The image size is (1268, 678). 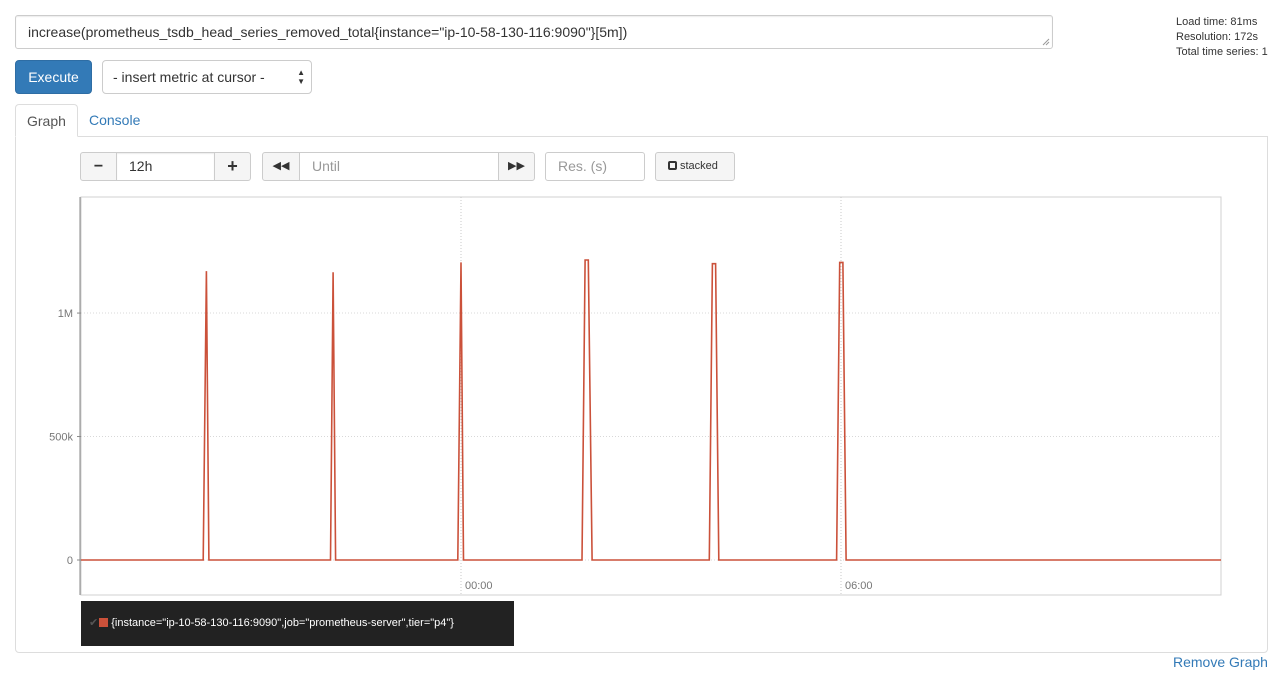 What do you see at coordinates (93, 623) in the screenshot?
I see `series-toggle-check-icon: ✔` at bounding box center [93, 623].